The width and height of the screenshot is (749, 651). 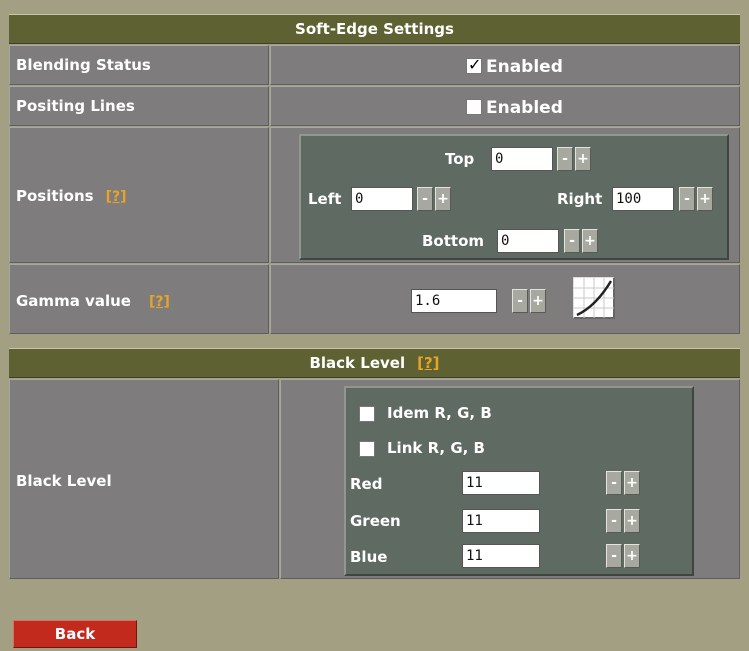 I want to click on red-plus-button: +, so click(x=632, y=483).